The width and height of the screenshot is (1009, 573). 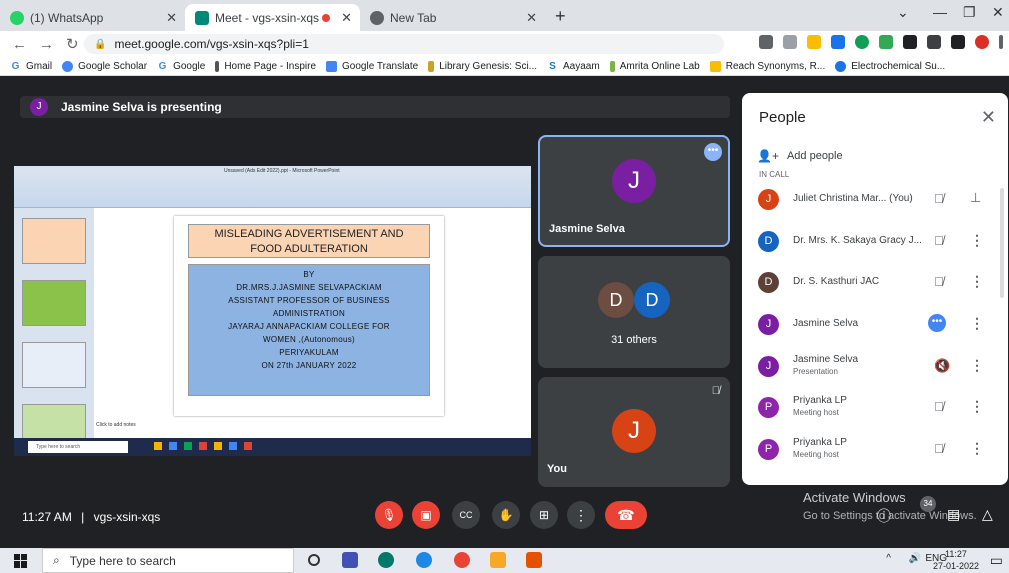 I want to click on shared-taskbar: Type here to search, so click(x=272, y=447).